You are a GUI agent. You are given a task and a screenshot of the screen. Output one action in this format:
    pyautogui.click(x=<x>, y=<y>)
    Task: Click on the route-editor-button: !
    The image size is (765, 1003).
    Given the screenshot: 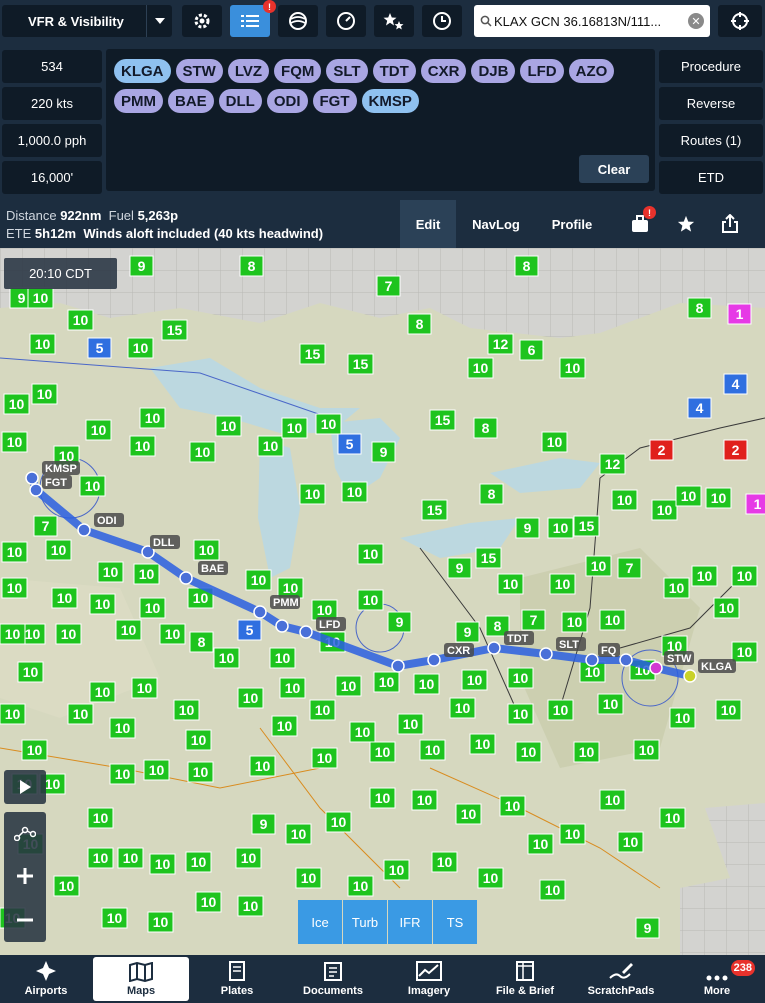 What is the action you would take?
    pyautogui.click(x=253, y=18)
    